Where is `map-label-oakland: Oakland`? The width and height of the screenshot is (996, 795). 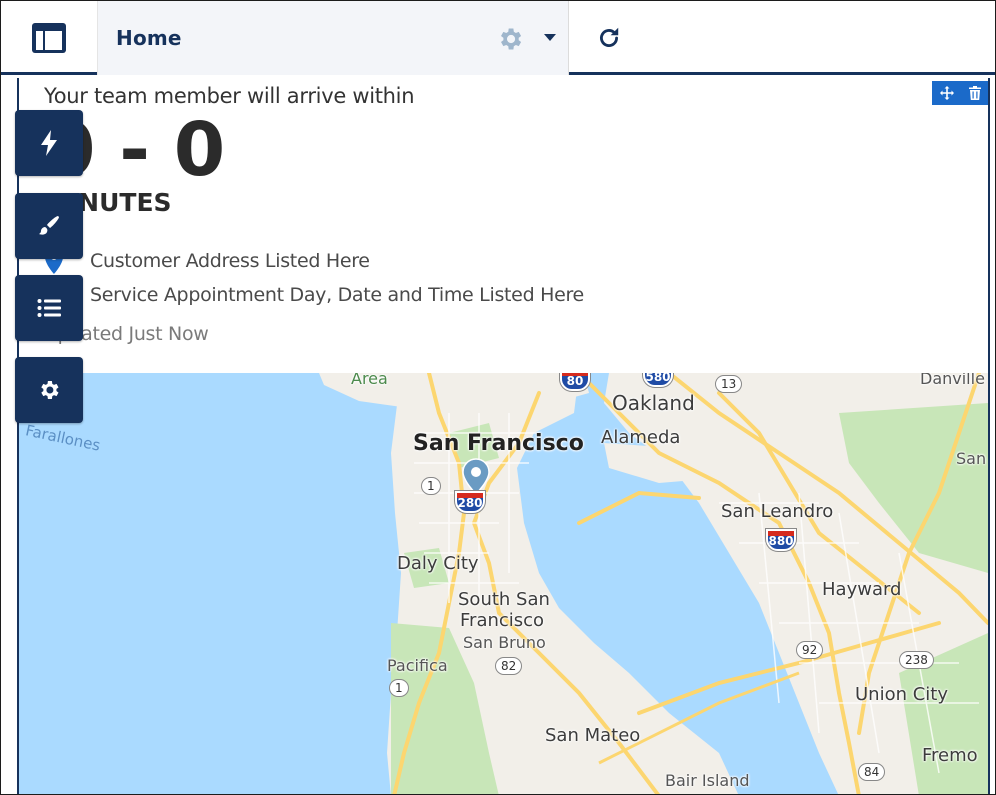 map-label-oakland: Oakland is located at coordinates (653, 403).